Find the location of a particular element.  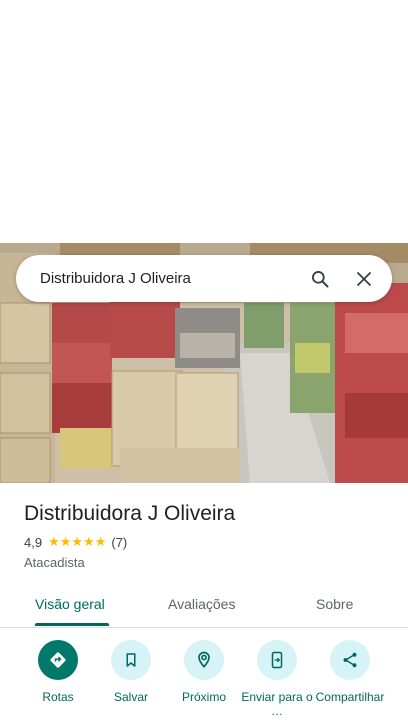

search-bar: Distribuidora J Oliveira is located at coordinates (204, 278).